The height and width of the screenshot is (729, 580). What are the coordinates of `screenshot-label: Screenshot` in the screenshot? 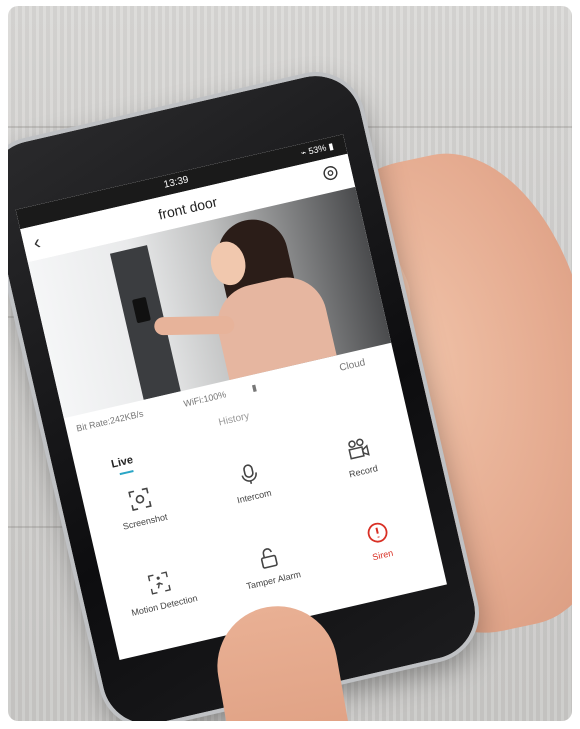 It's located at (145, 521).